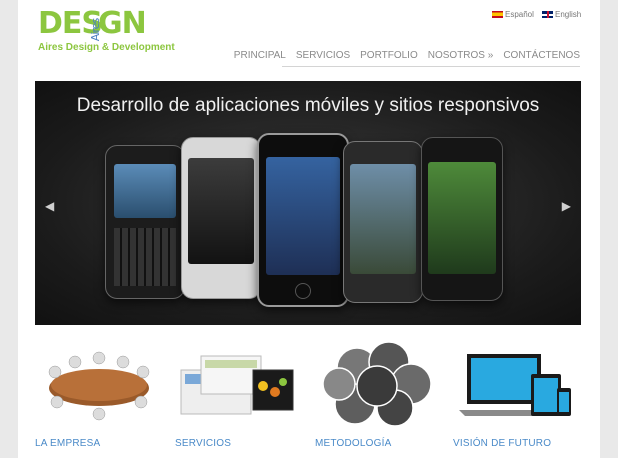  Describe the element at coordinates (566, 206) in the screenshot. I see `slider-next-arrow-icon: ▶` at that location.